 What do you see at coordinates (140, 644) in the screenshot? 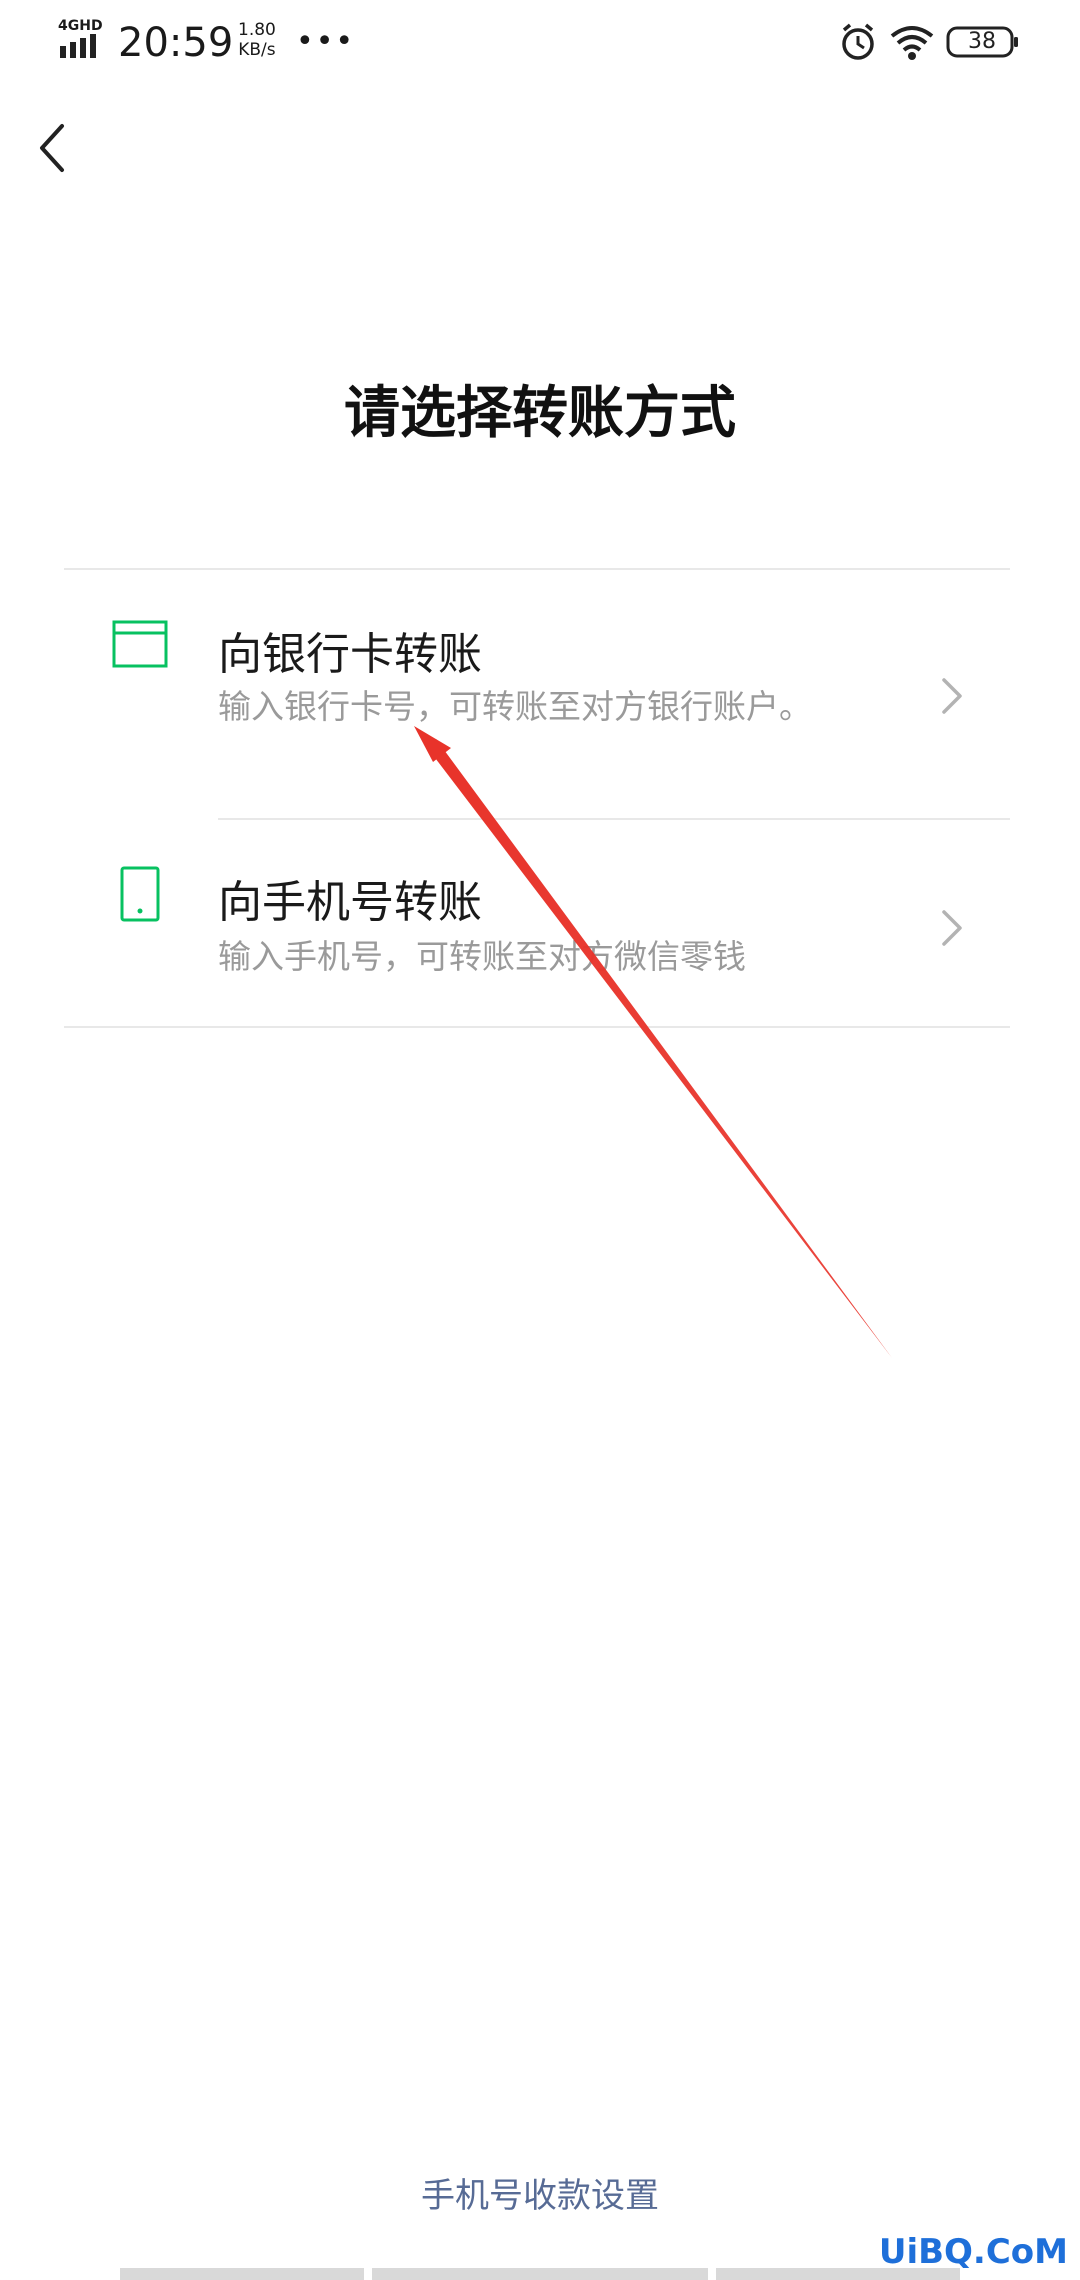
I see `bank-card-icon` at bounding box center [140, 644].